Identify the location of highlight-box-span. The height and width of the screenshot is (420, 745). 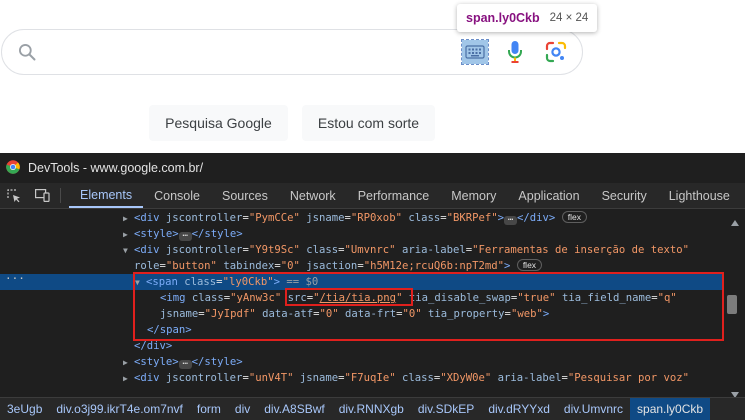
(428, 306).